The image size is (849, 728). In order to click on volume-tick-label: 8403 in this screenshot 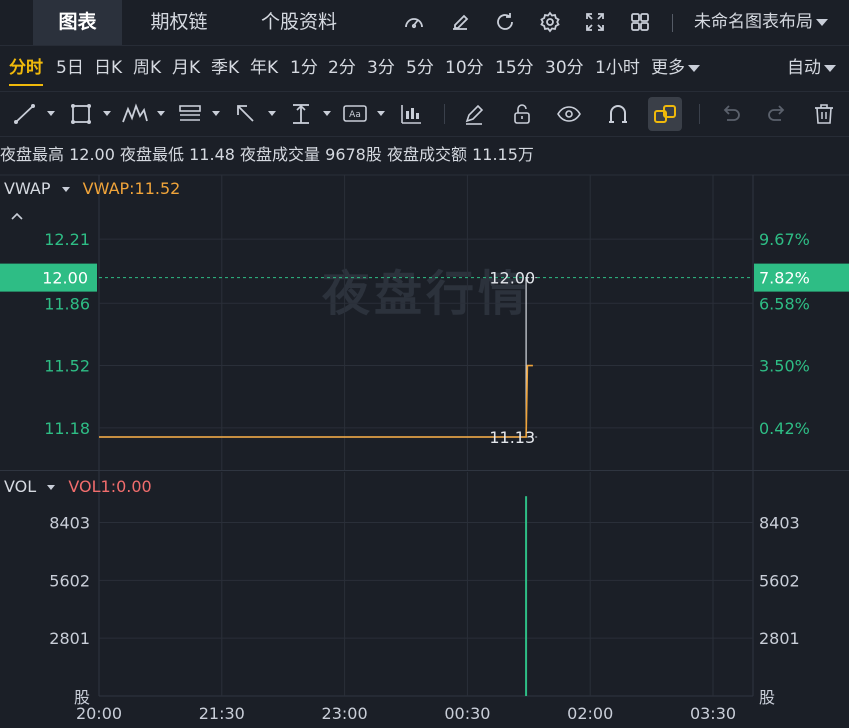, I will do `click(69, 523)`.